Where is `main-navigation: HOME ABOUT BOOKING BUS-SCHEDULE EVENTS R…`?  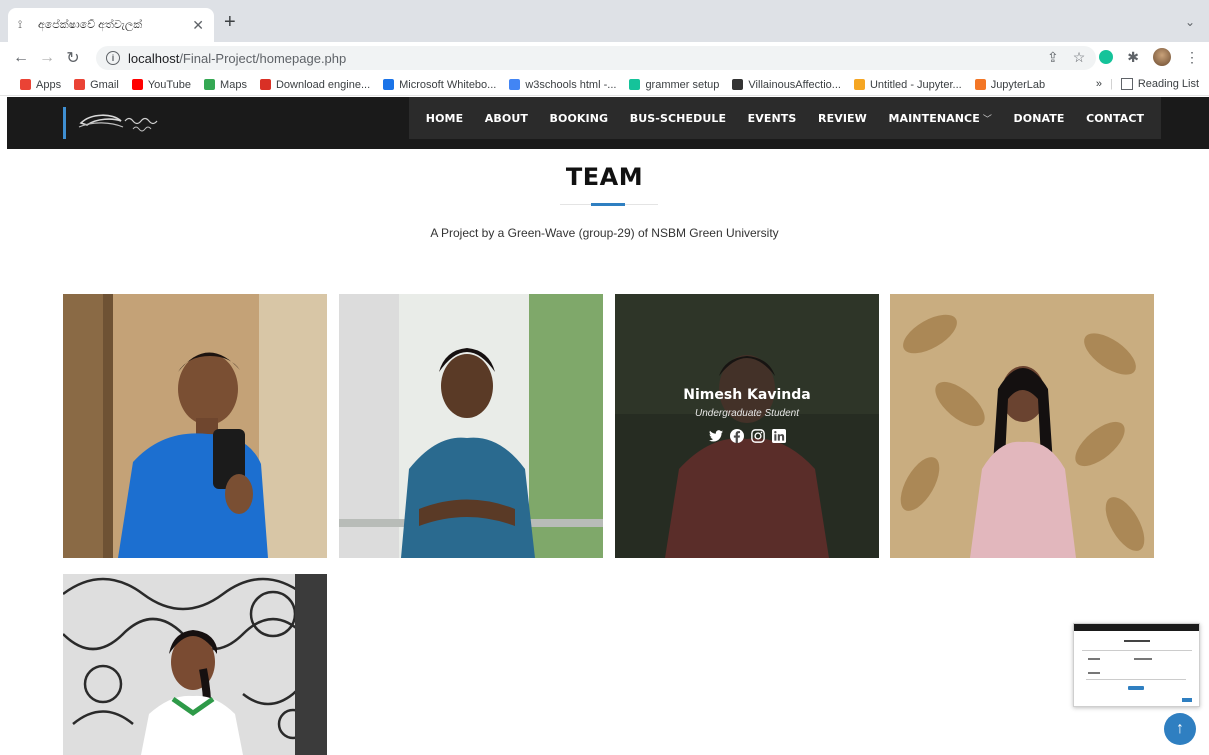
main-navigation: HOME ABOUT BOOKING BUS-SCHEDULE EVENTS R… is located at coordinates (785, 118).